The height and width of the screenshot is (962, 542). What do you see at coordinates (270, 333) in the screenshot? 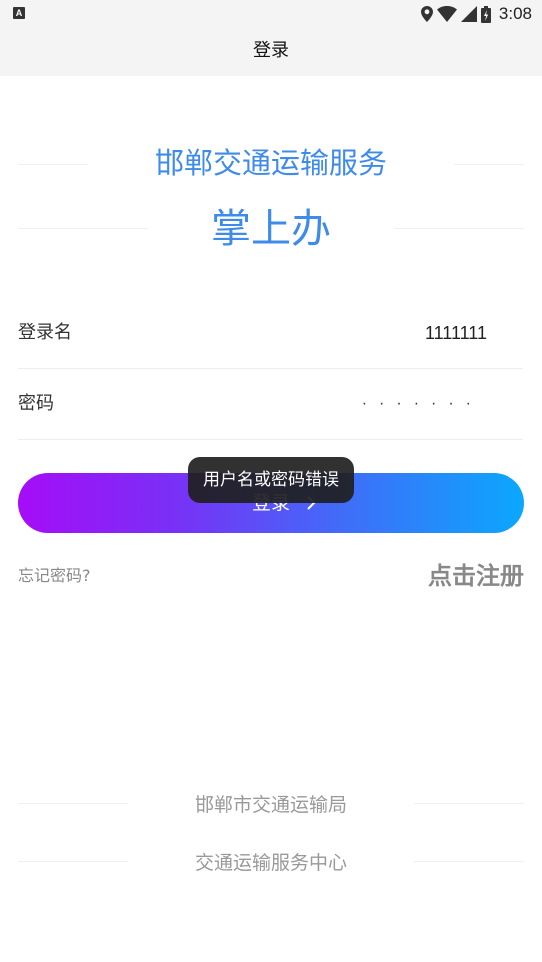
I see `username-row: 登录名 1111111` at bounding box center [270, 333].